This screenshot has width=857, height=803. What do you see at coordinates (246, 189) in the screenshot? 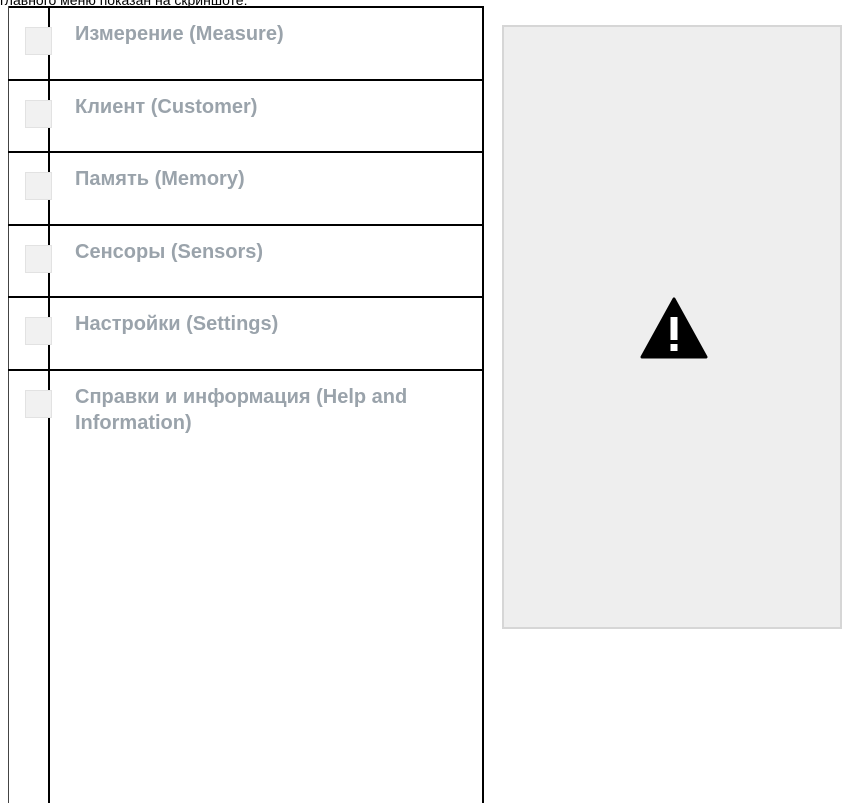
I see `menu-item-memory: Память (Memory)` at bounding box center [246, 189].